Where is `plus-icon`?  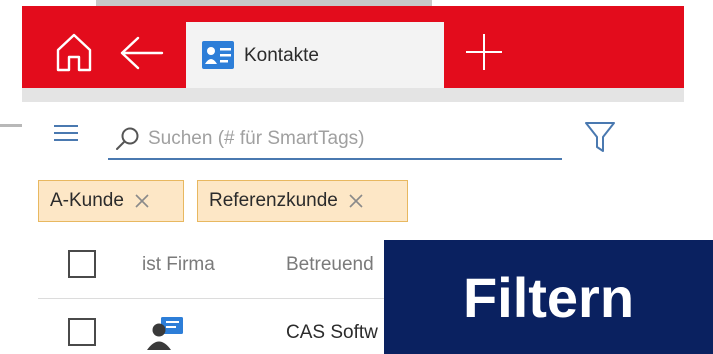
plus-icon is located at coordinates (484, 52).